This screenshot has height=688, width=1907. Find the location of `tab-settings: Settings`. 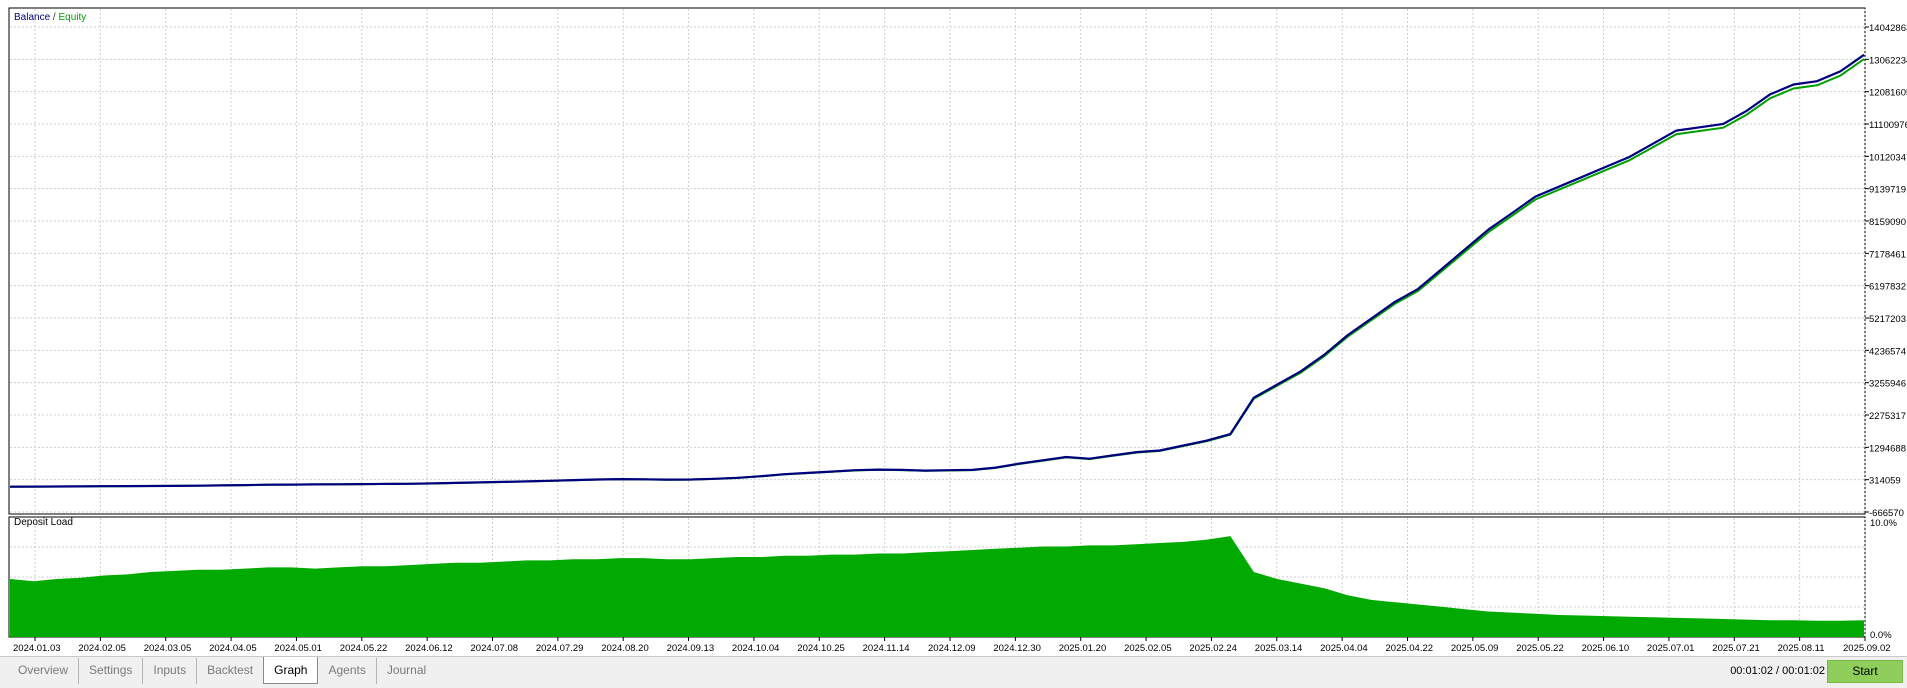

tab-settings: Settings is located at coordinates (111, 671).